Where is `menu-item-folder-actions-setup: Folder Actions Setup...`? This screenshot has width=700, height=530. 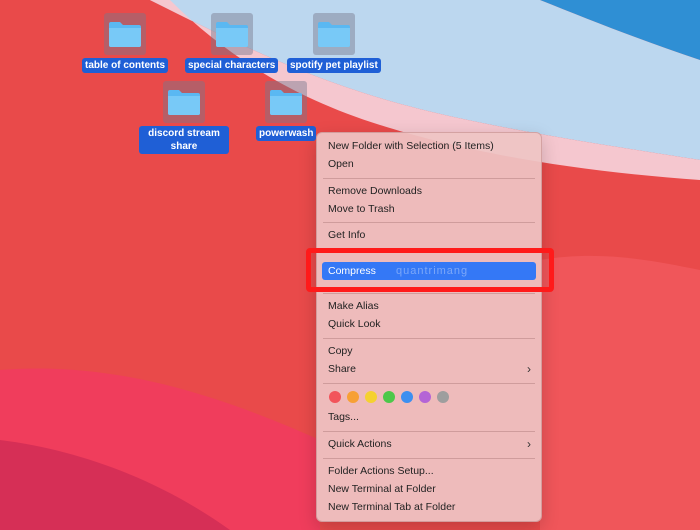 menu-item-folder-actions-setup: Folder Actions Setup... is located at coordinates (429, 471).